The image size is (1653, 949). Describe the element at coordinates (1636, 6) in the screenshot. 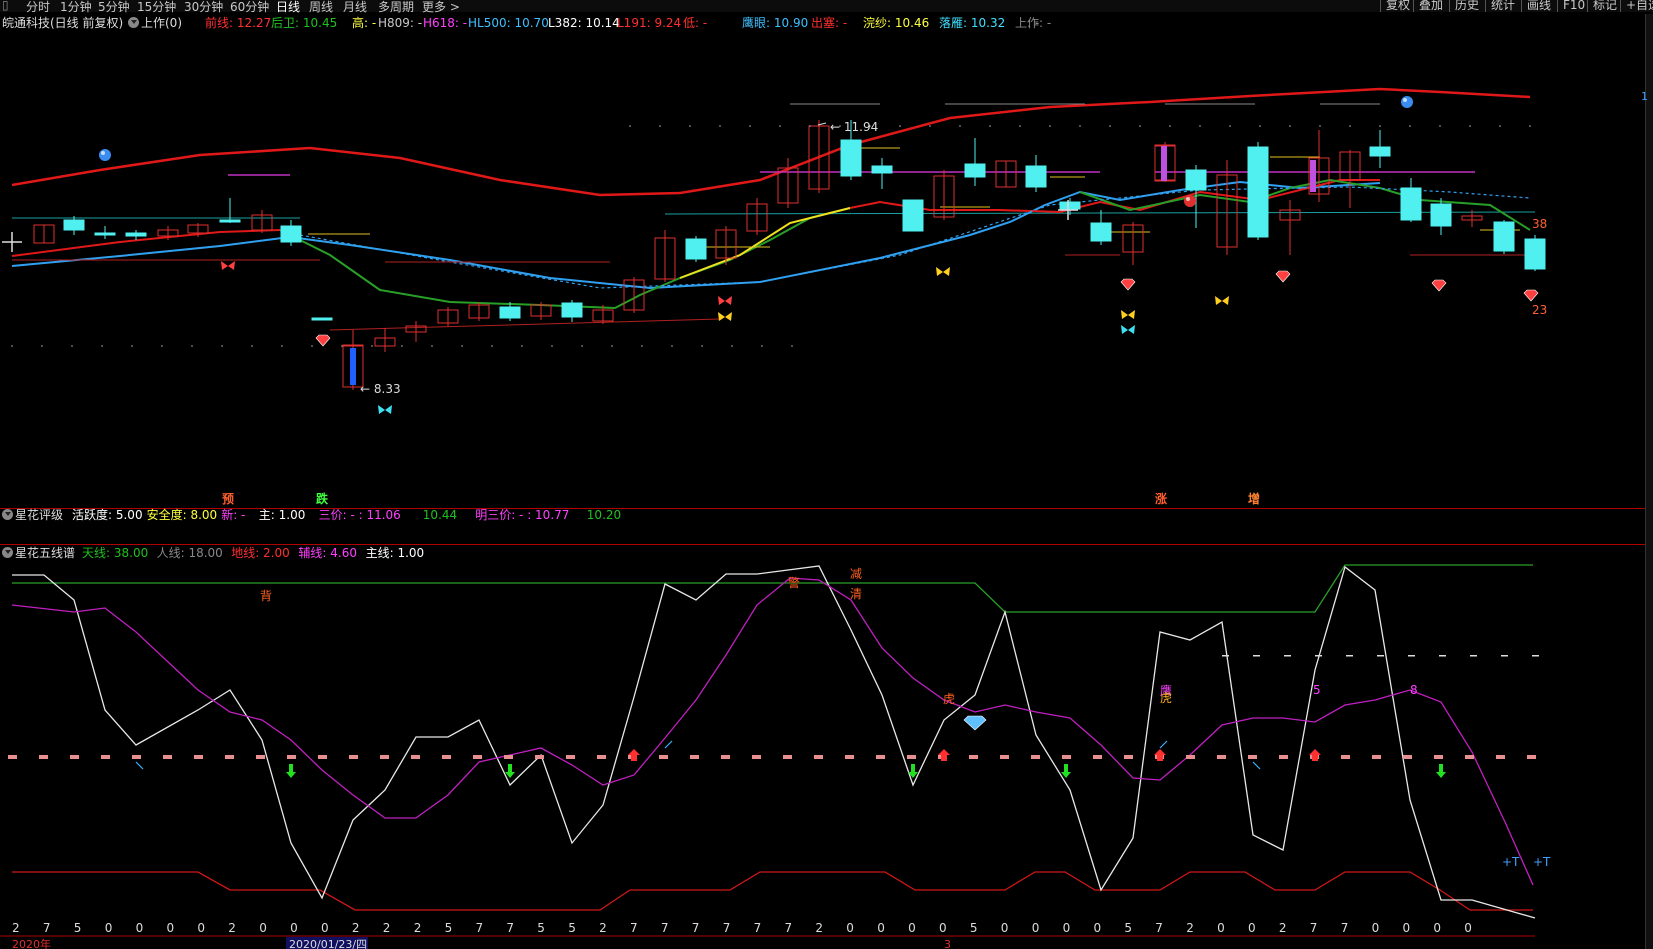

I see `add-watchlist-button: +自选` at that location.